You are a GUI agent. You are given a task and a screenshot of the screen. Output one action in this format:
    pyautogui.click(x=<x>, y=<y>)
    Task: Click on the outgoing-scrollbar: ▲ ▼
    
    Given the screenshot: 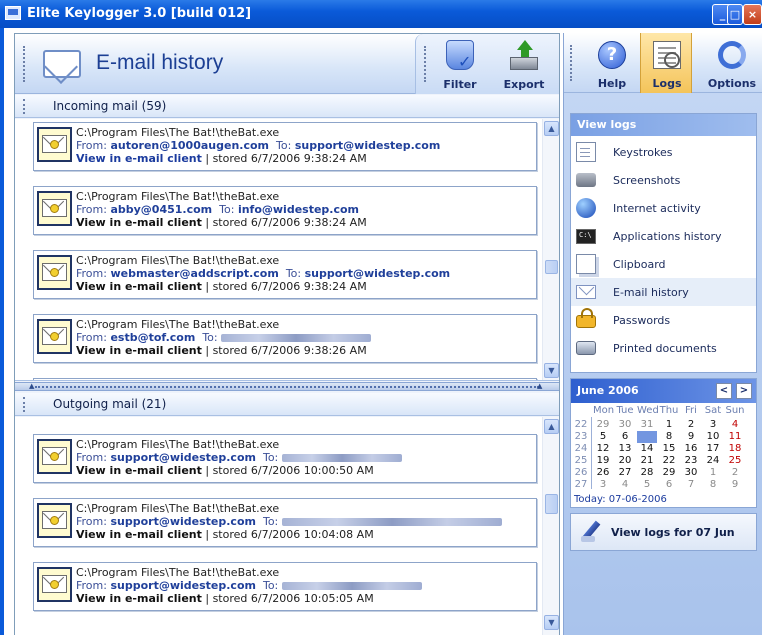 What is the action you would take?
    pyautogui.click(x=550, y=526)
    